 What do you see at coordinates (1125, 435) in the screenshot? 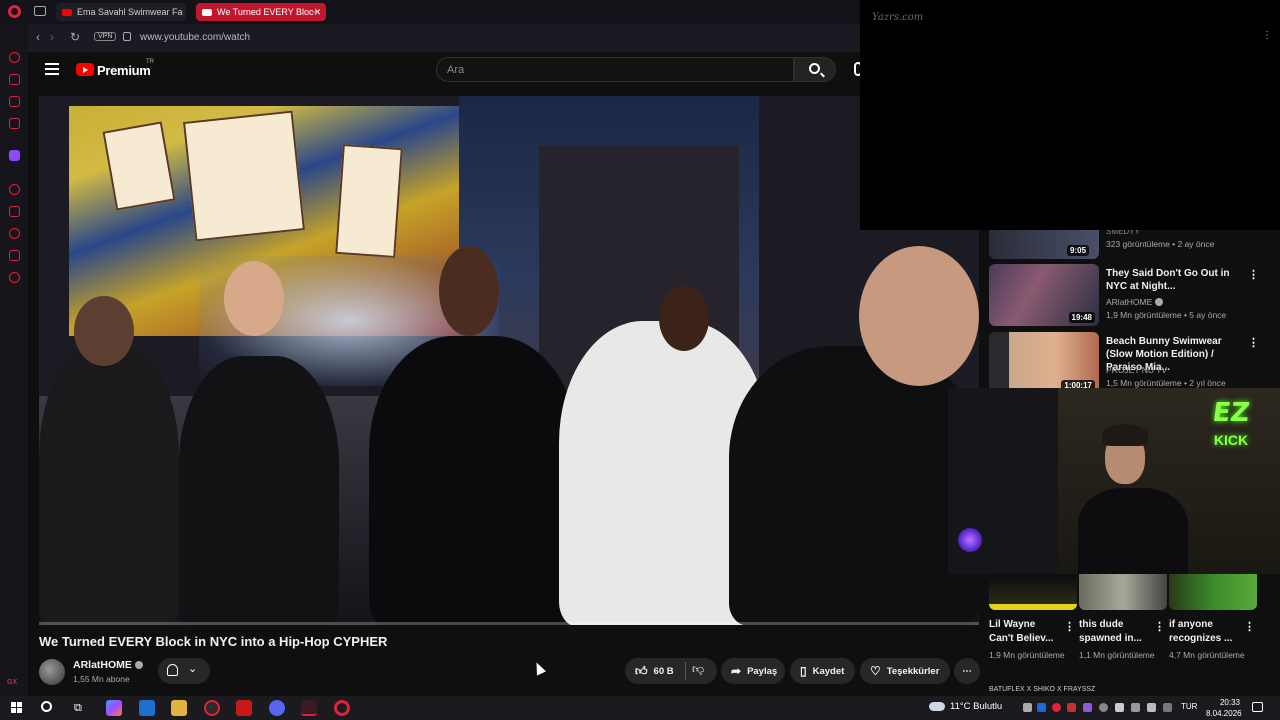
I see `streamer-hair` at bounding box center [1125, 435].